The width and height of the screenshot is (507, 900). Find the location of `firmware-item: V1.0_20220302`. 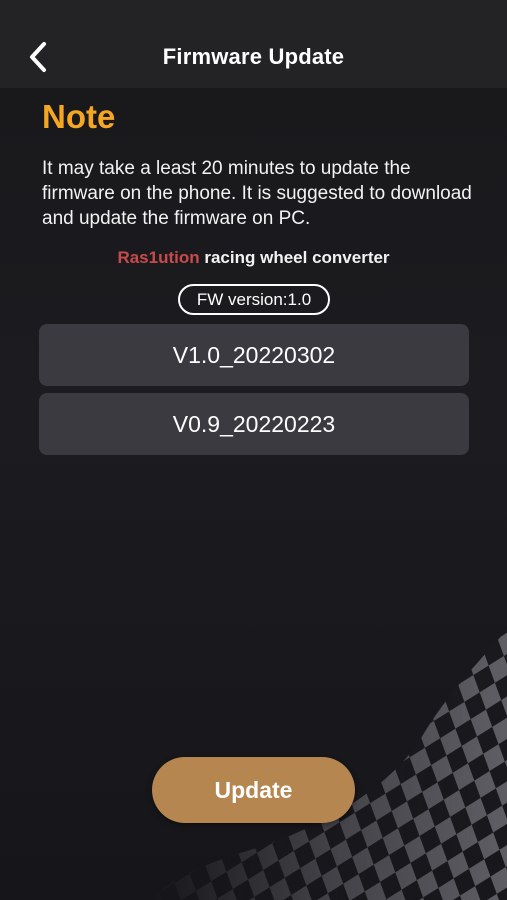

firmware-item: V1.0_20220302 is located at coordinates (254, 355).